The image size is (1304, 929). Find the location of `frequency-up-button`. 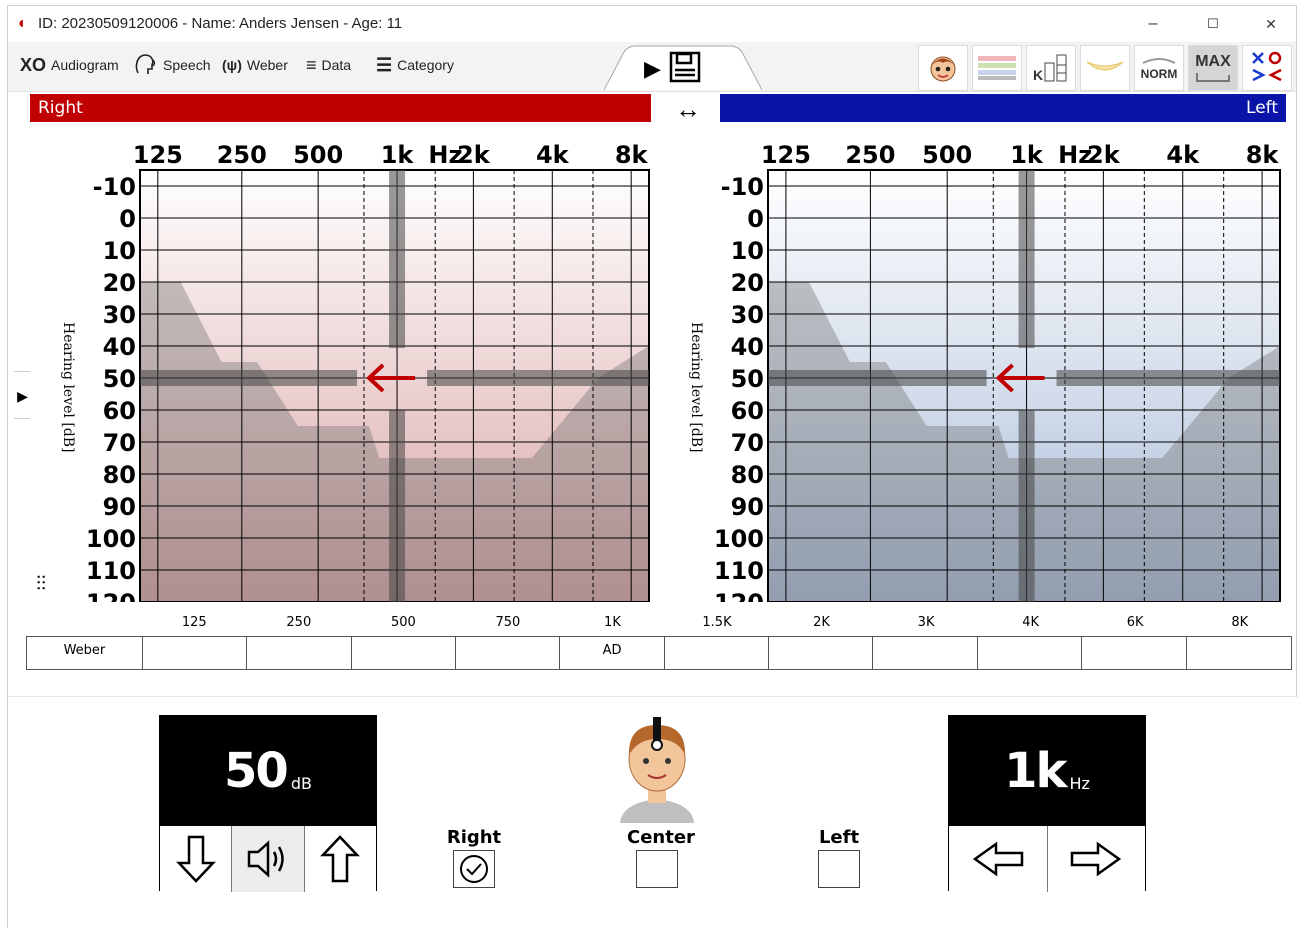

frequency-up-button is located at coordinates (1096, 859).